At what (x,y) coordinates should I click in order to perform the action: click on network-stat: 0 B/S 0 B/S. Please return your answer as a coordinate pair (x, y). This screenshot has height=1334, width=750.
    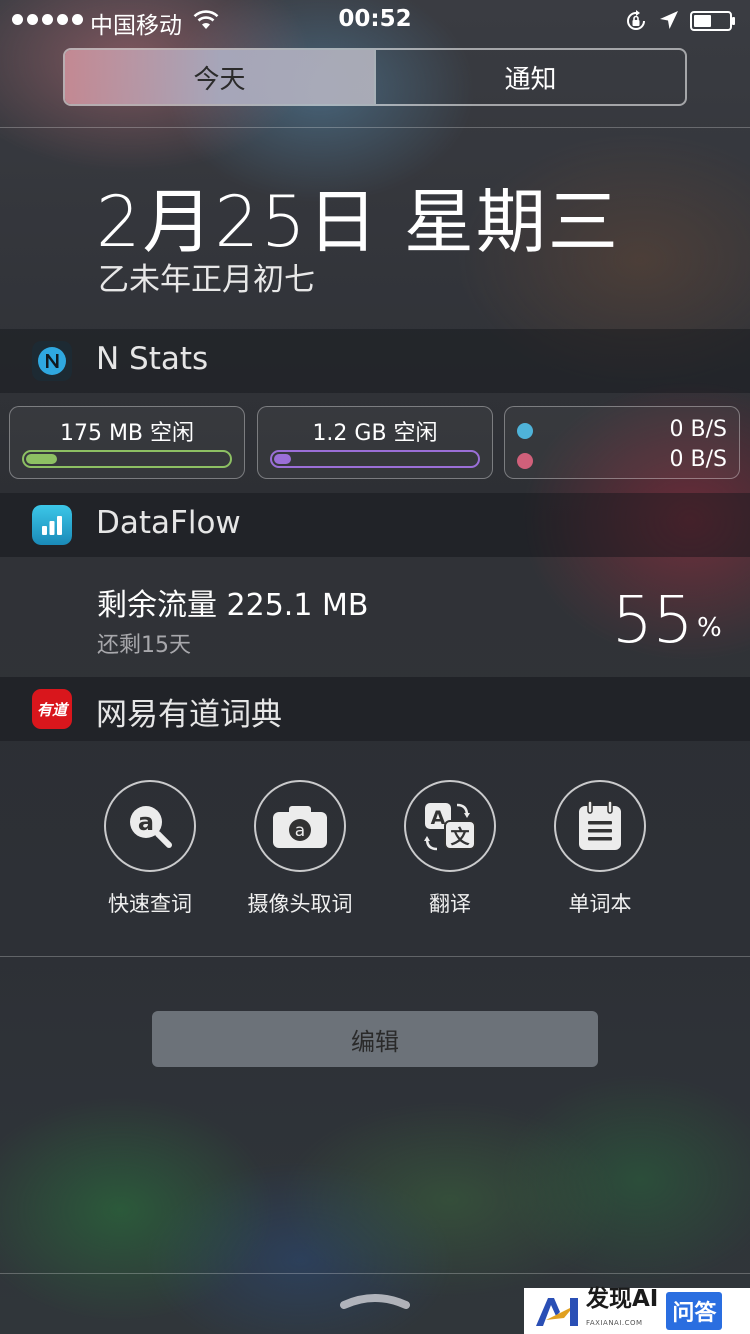
    Looking at the image, I should click on (622, 442).